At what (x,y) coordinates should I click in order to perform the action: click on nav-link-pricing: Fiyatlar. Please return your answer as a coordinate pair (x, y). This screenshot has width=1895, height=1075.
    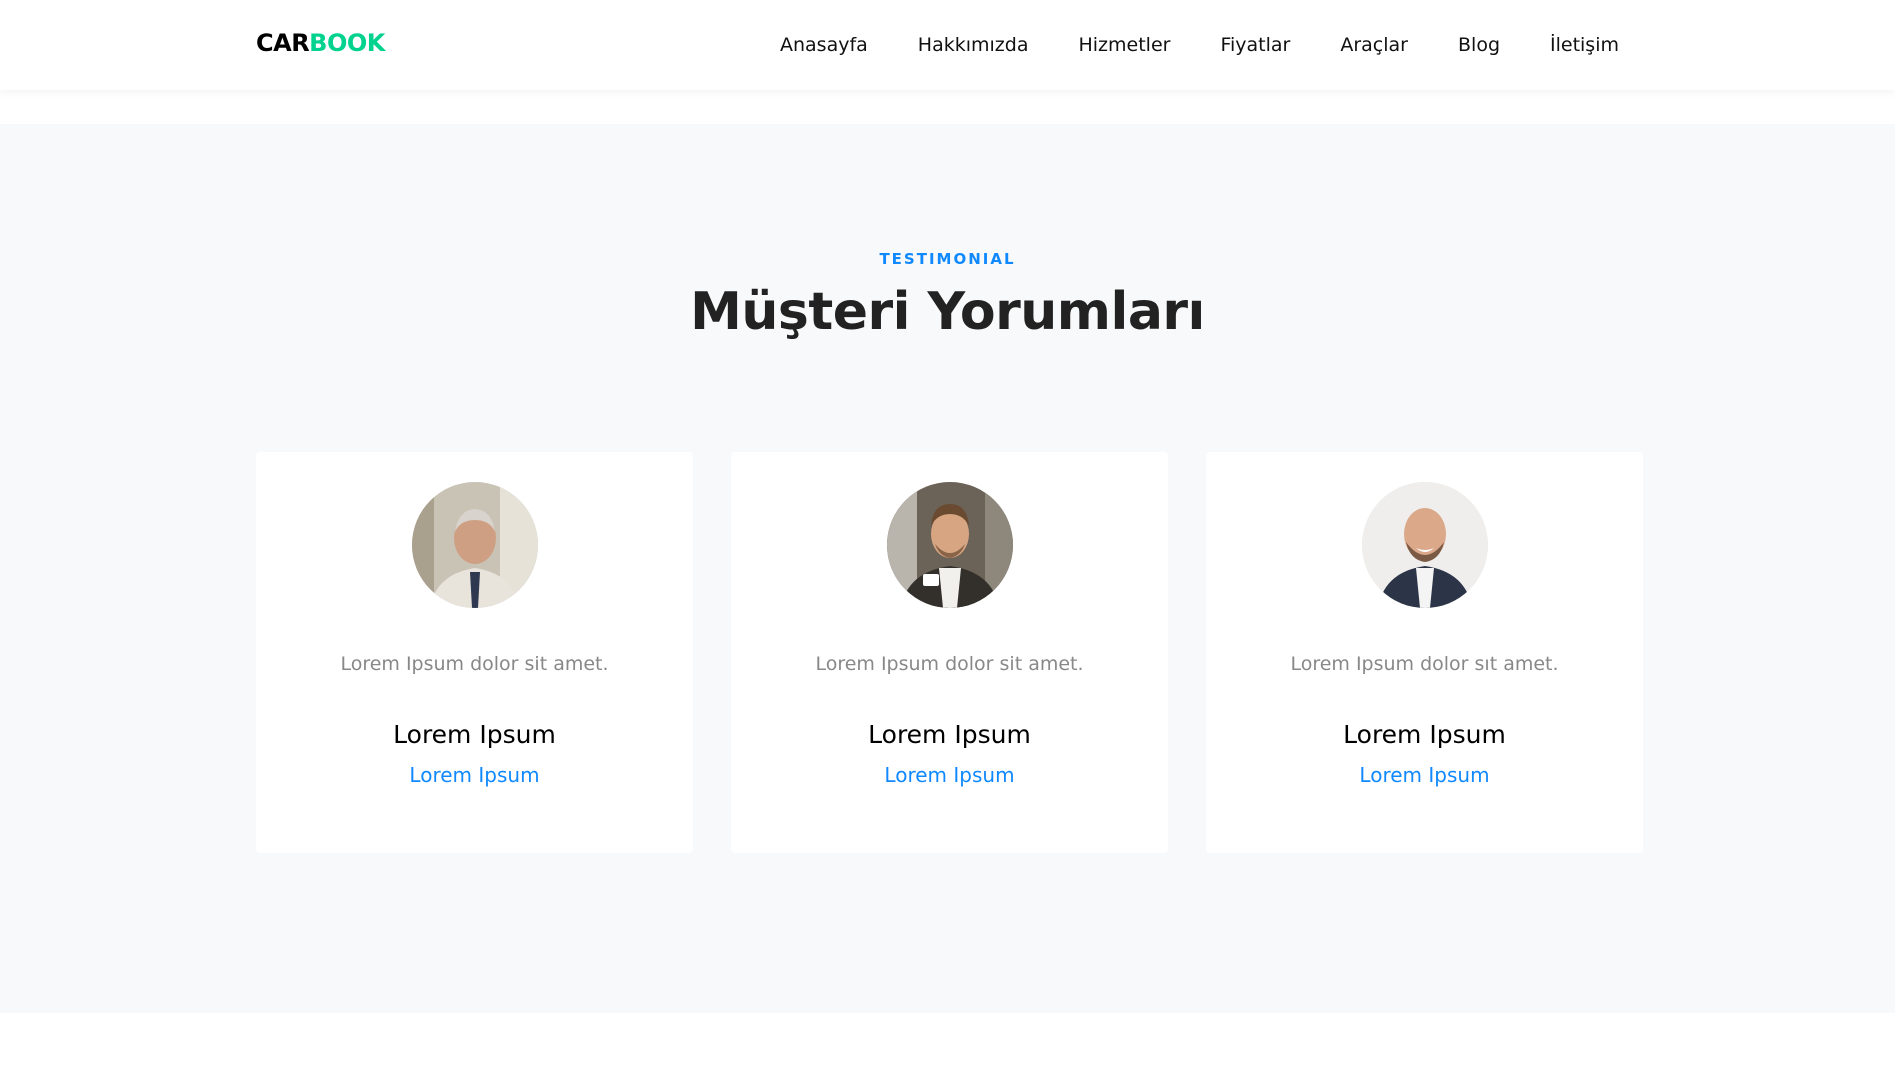
    Looking at the image, I should click on (1255, 45).